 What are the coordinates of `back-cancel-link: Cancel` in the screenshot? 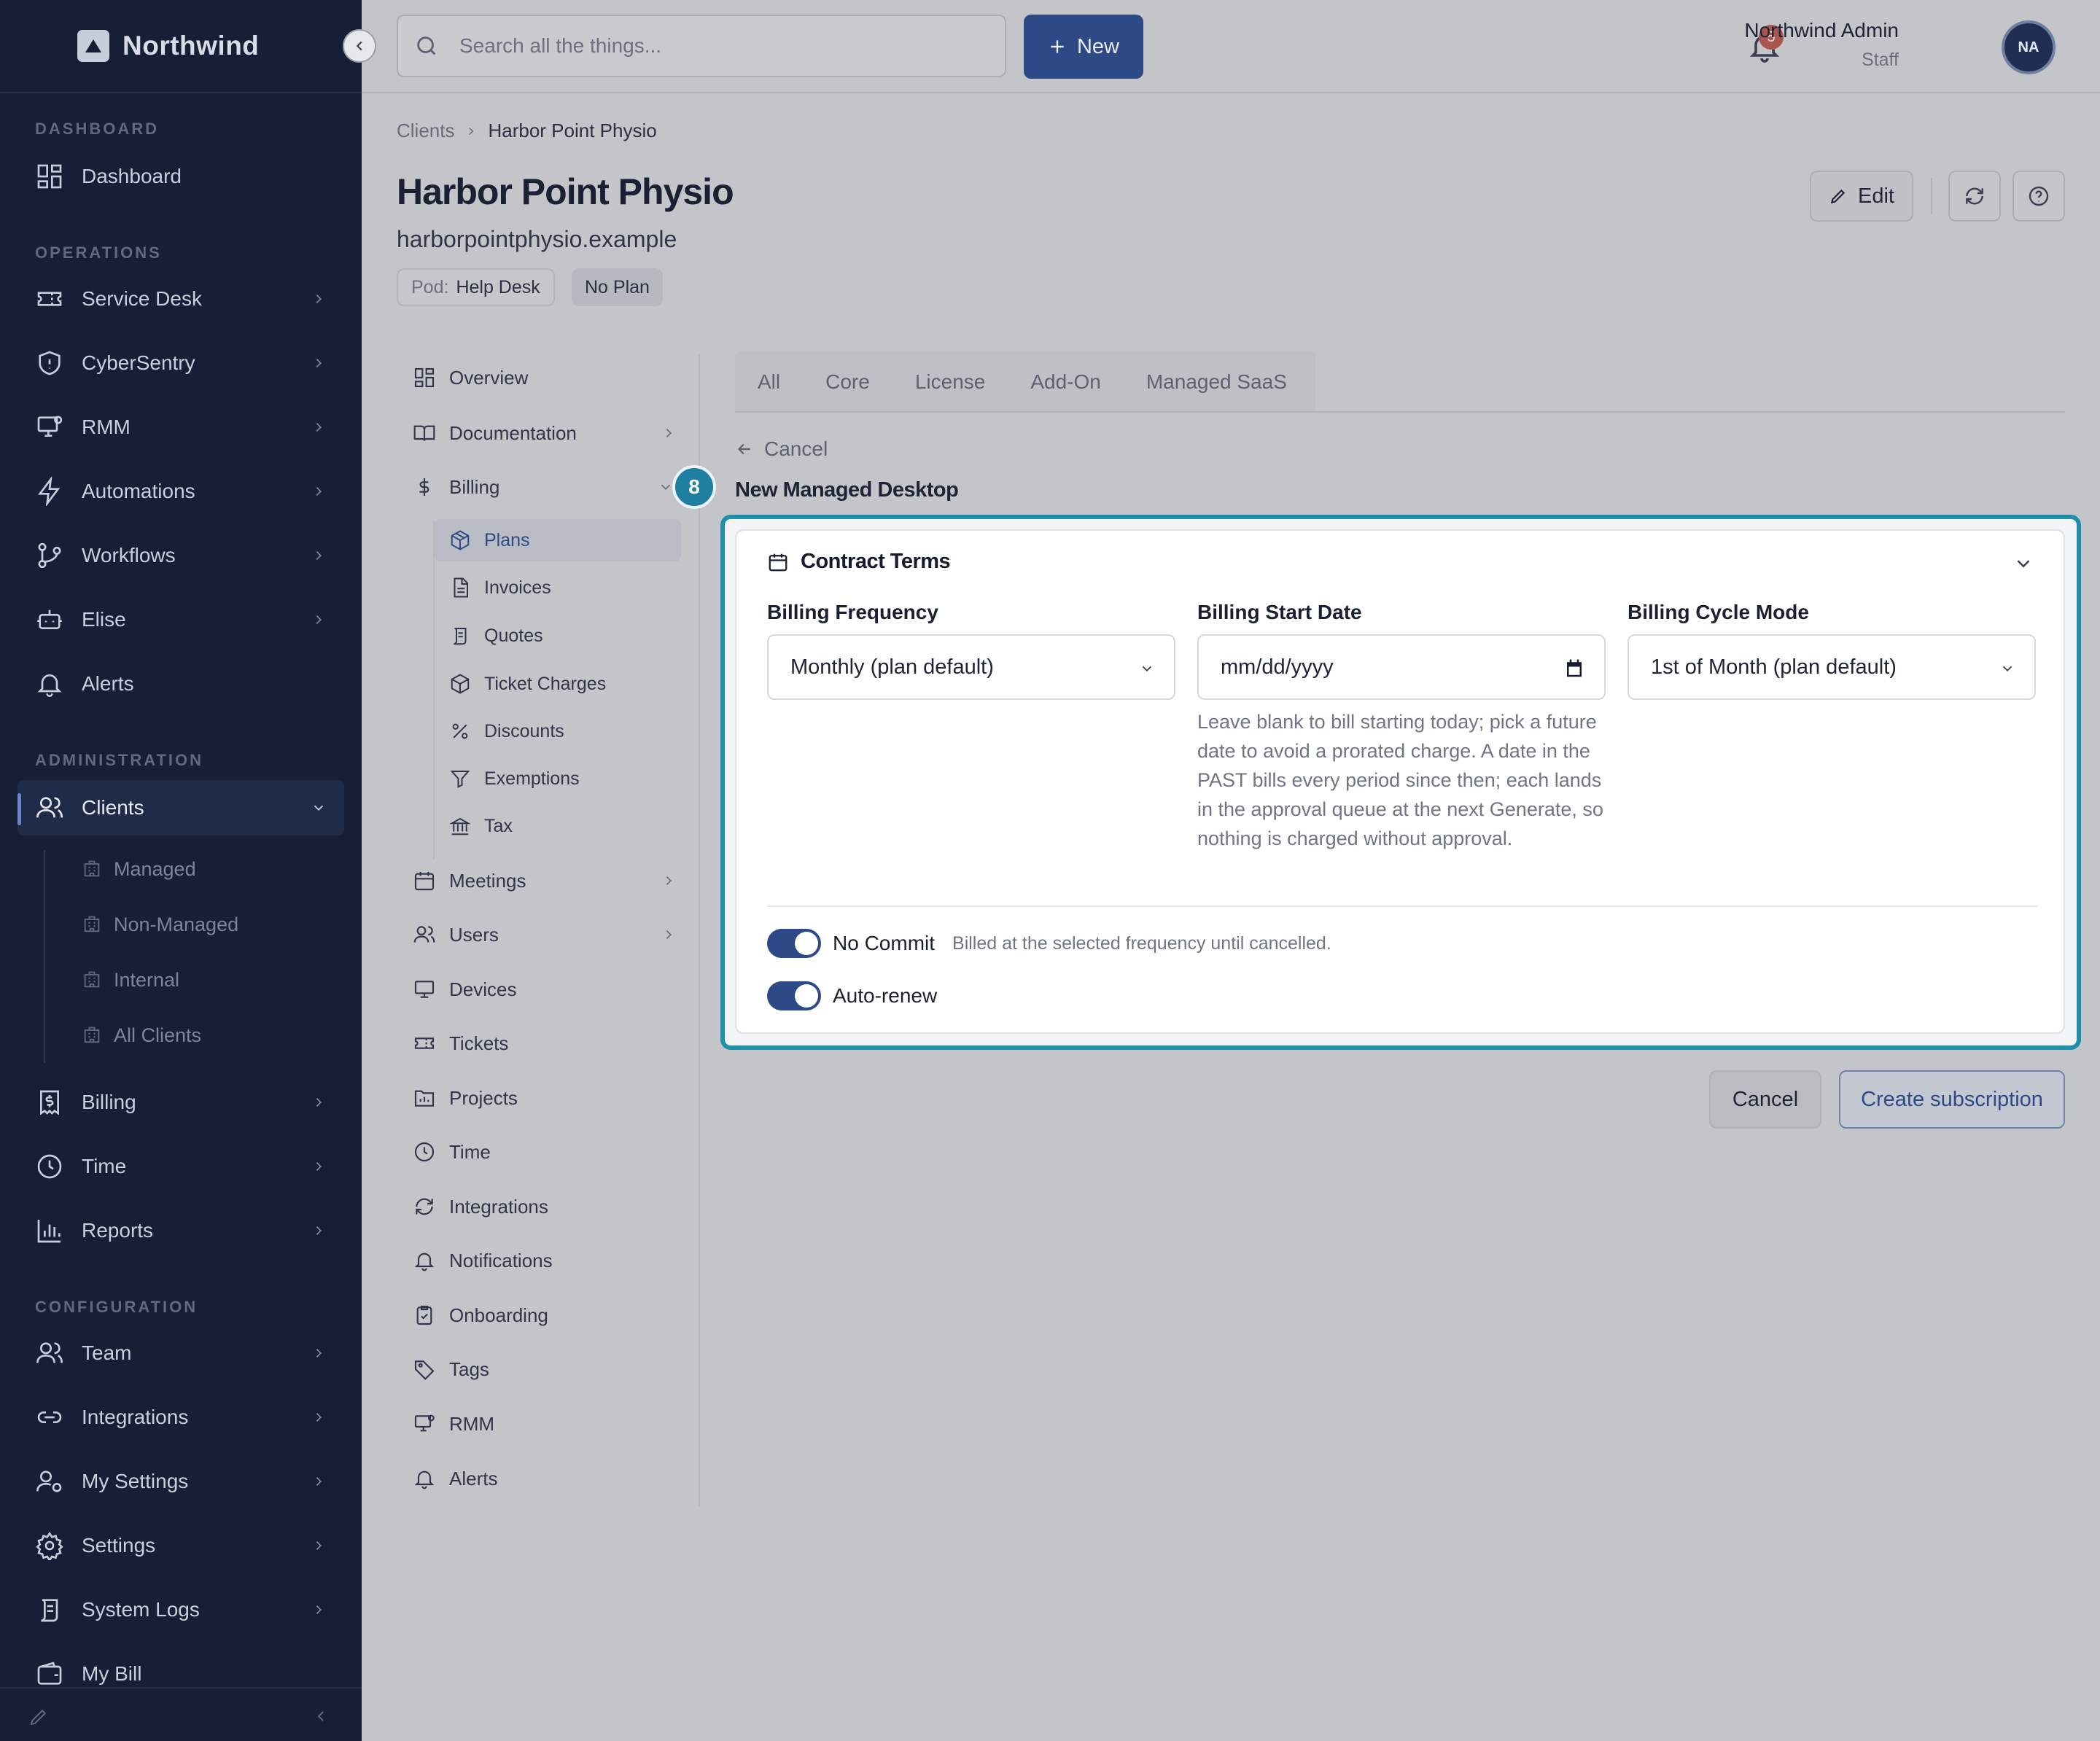 It's located at (781, 449).